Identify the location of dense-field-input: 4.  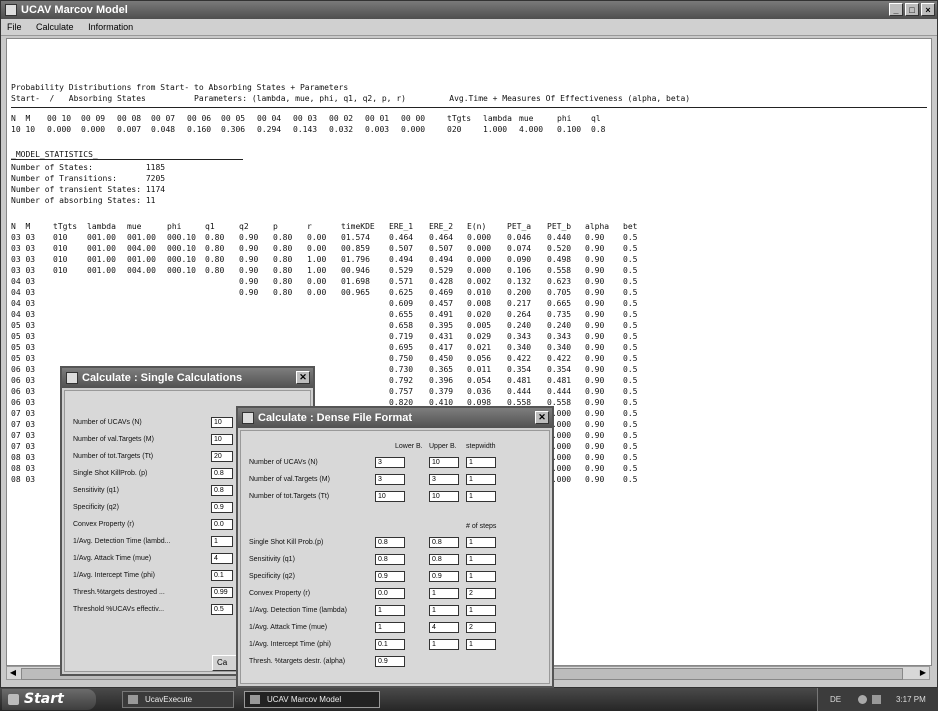
(444, 627).